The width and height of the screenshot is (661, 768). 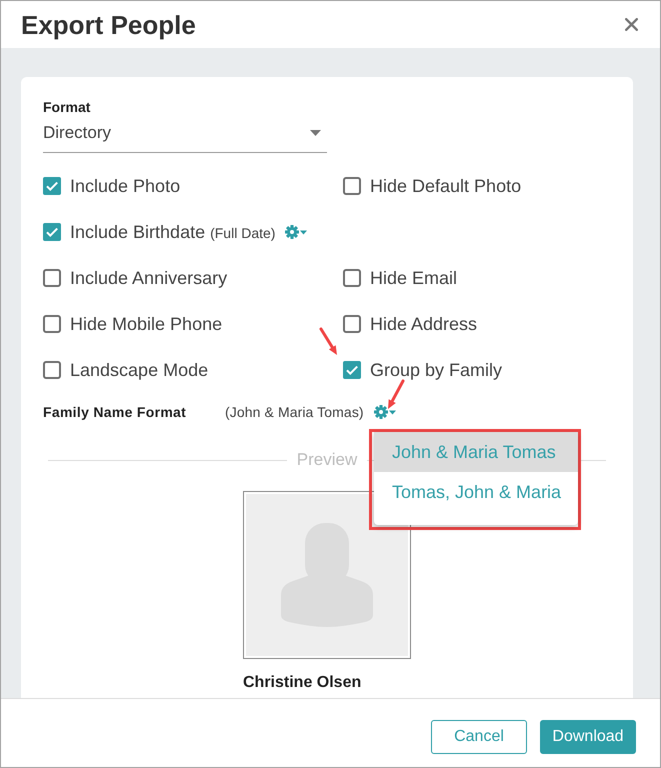 I want to click on field-label: Format, so click(x=66, y=107).